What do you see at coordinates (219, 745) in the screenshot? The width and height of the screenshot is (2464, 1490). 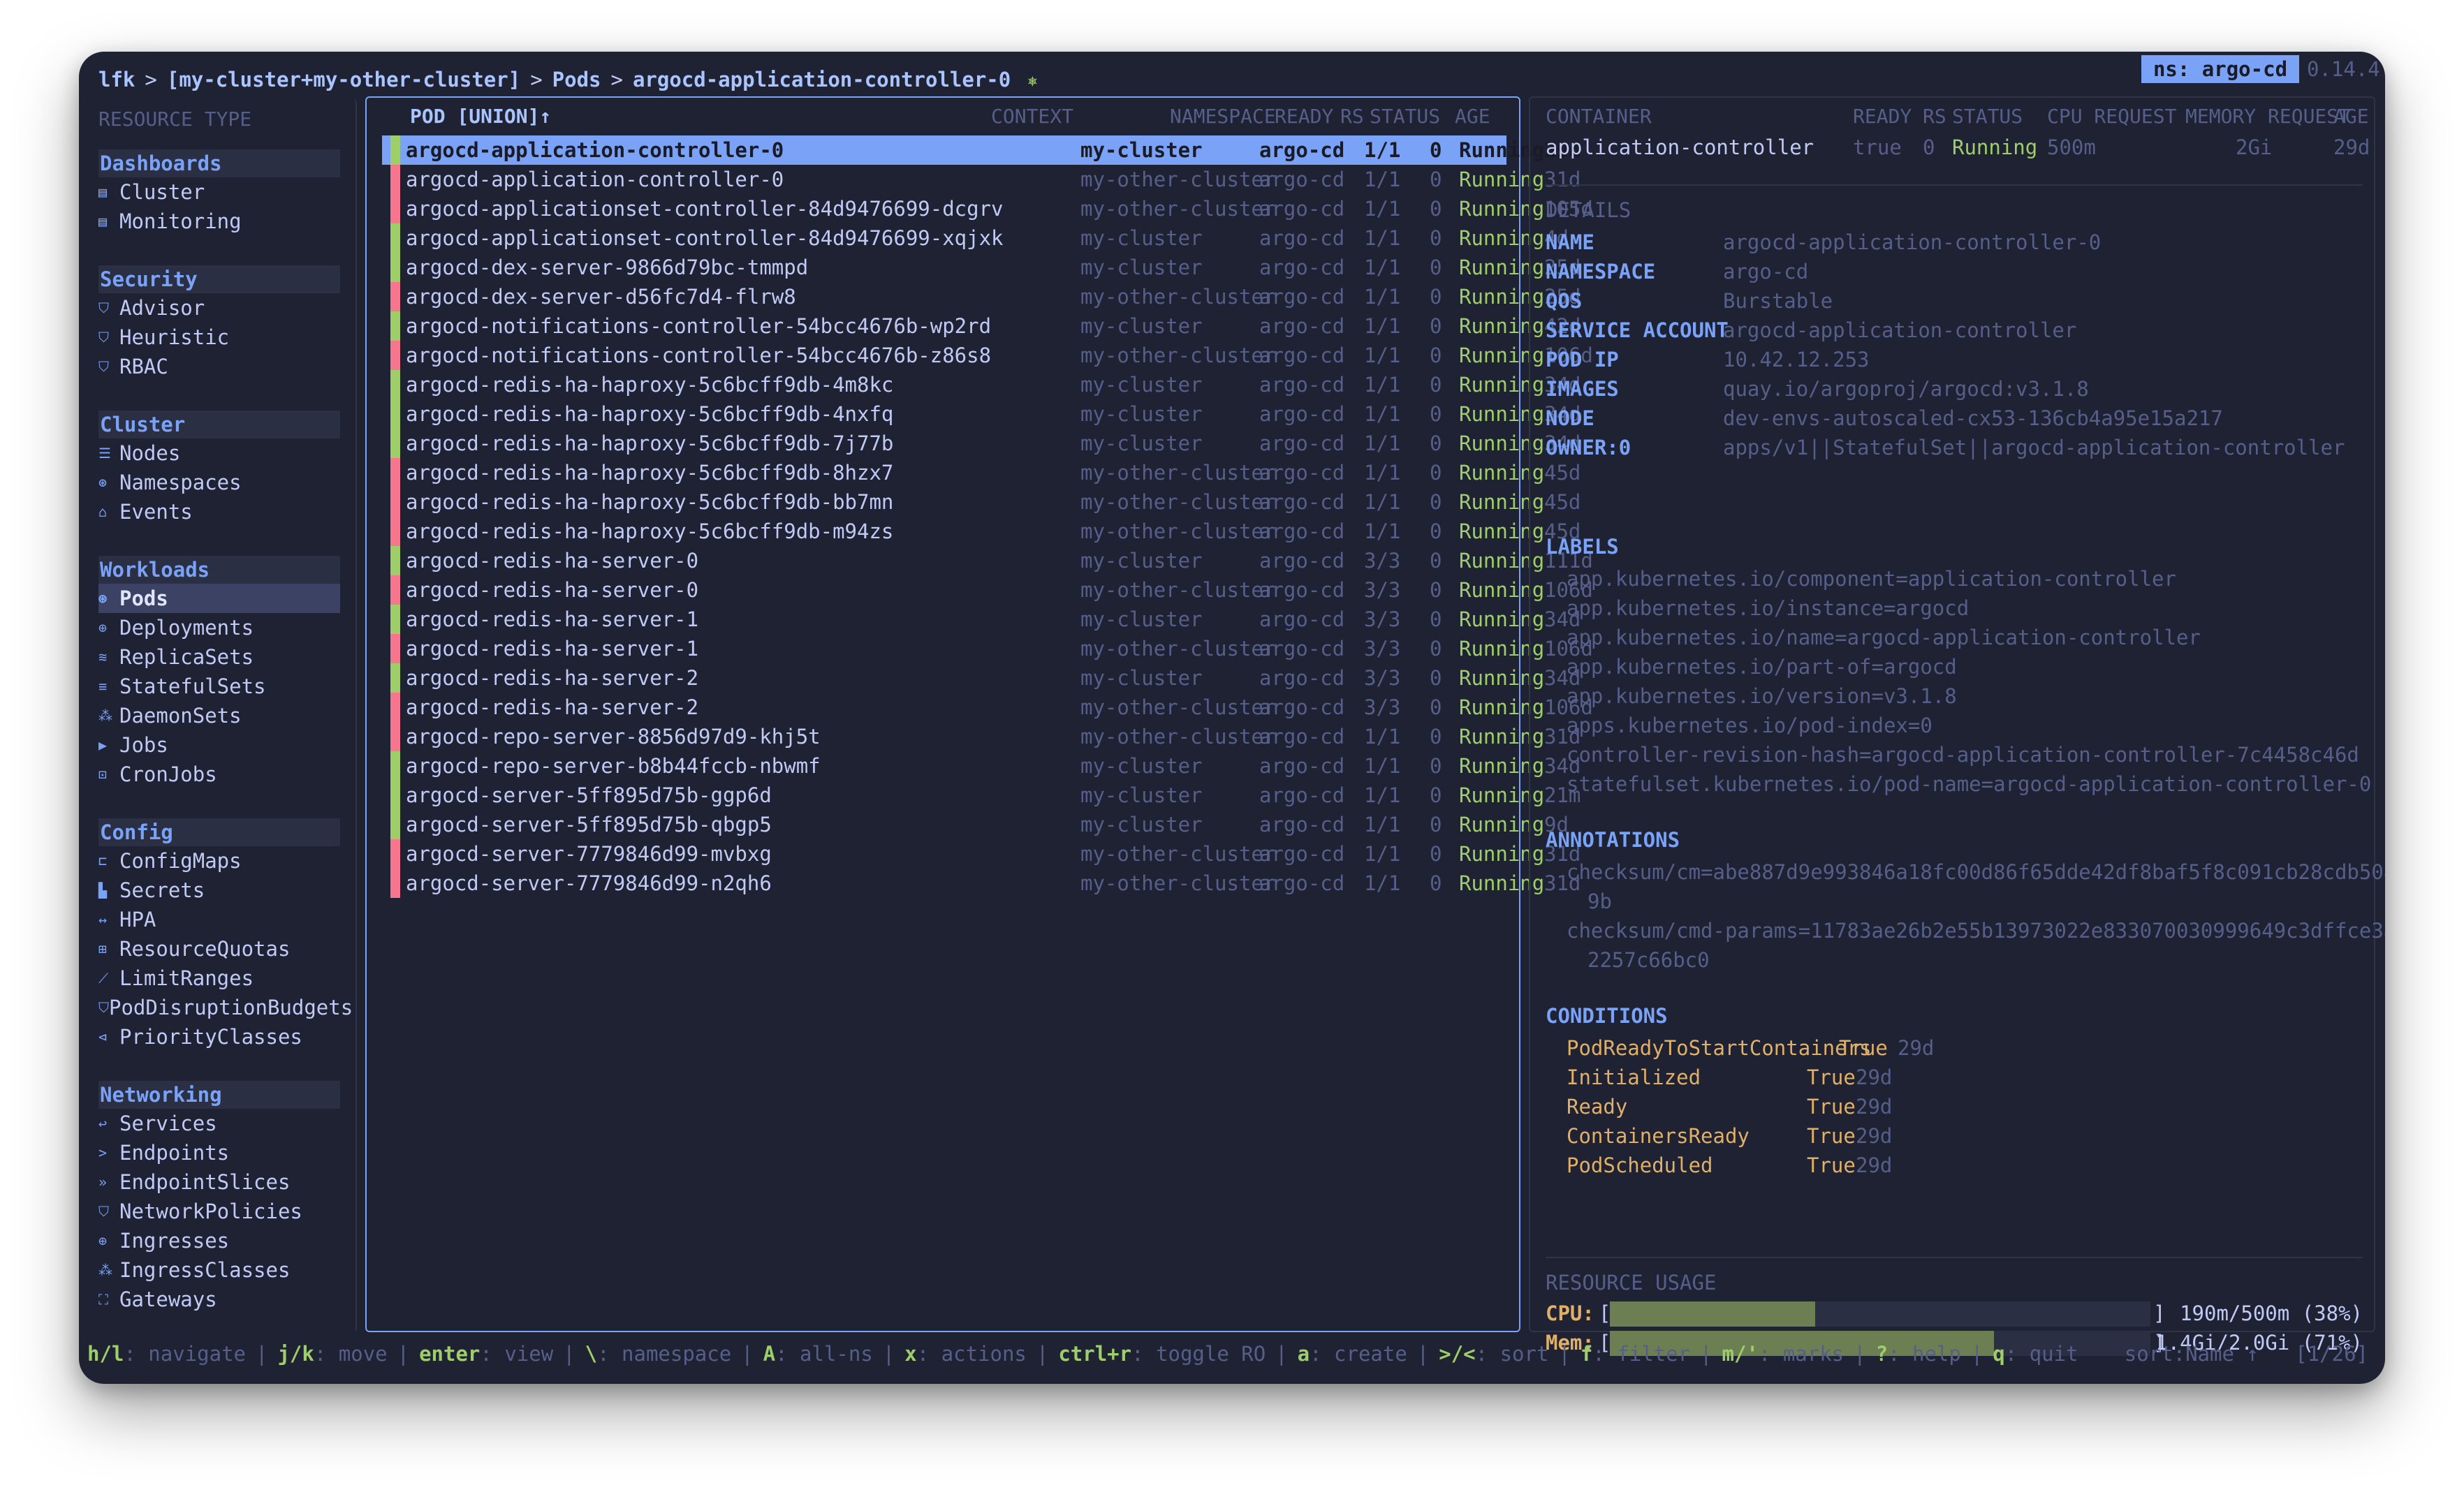 I see `sidebar-item-jobs: ▶ Jobs` at bounding box center [219, 745].